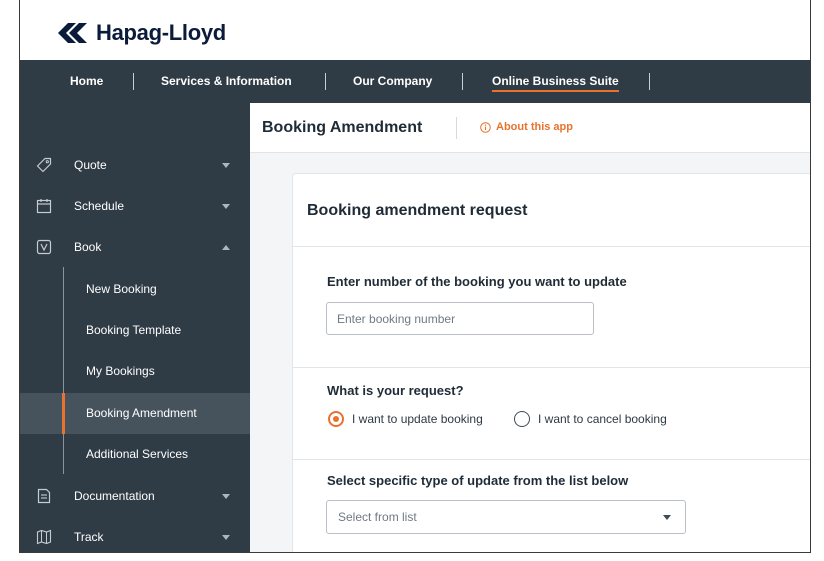 Image resolution: width=824 pixels, height=561 pixels. Describe the element at coordinates (120, 371) in the screenshot. I see `sidebar-subitem-label: My Bookings` at that location.